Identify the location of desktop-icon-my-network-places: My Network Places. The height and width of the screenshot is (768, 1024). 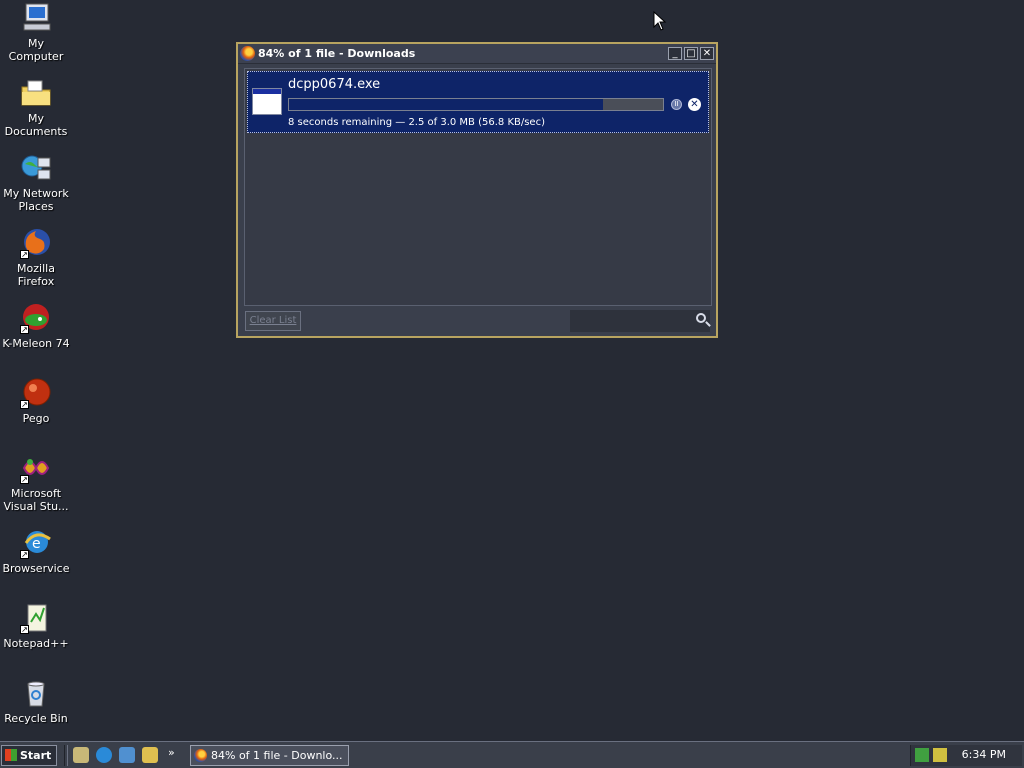
(36, 182).